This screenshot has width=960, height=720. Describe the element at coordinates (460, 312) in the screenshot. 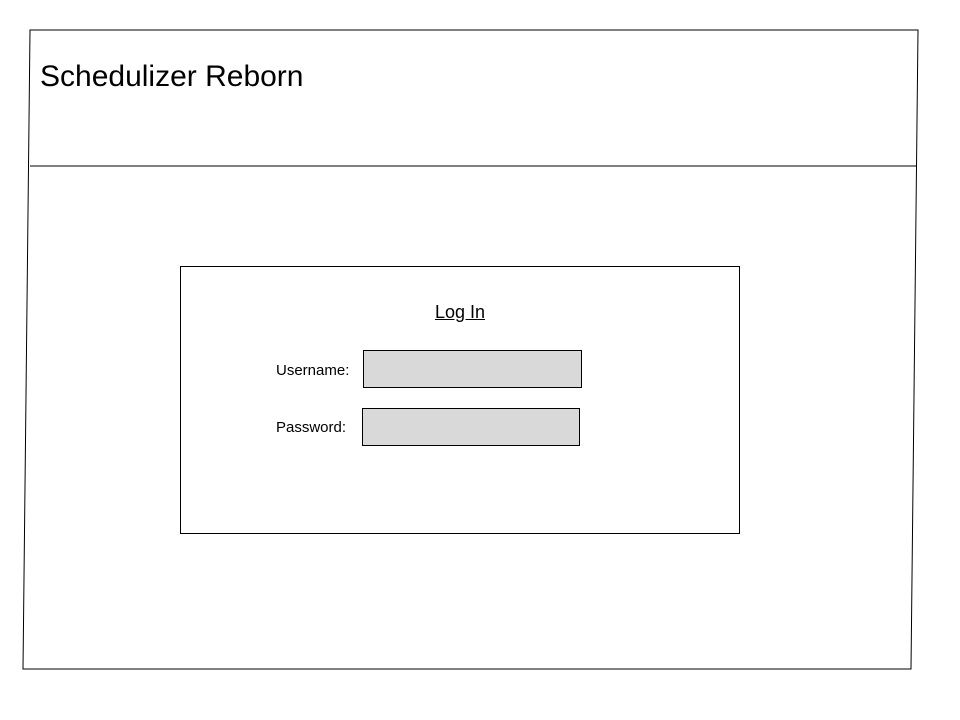

I see `login-heading: Log In` at that location.